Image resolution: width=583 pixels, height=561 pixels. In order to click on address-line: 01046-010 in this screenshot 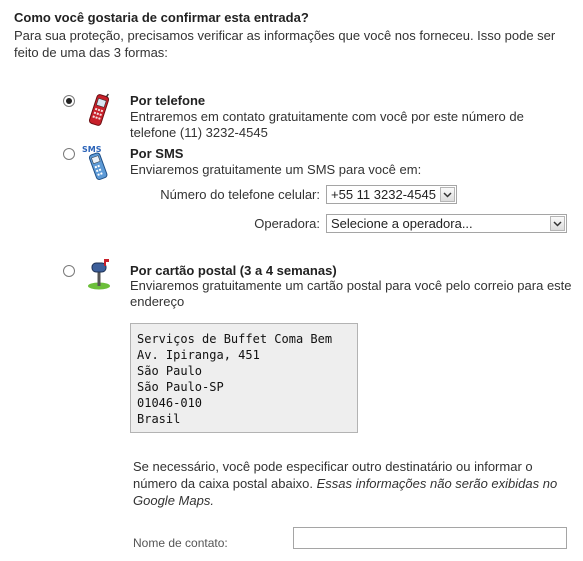, I will do `click(170, 403)`.